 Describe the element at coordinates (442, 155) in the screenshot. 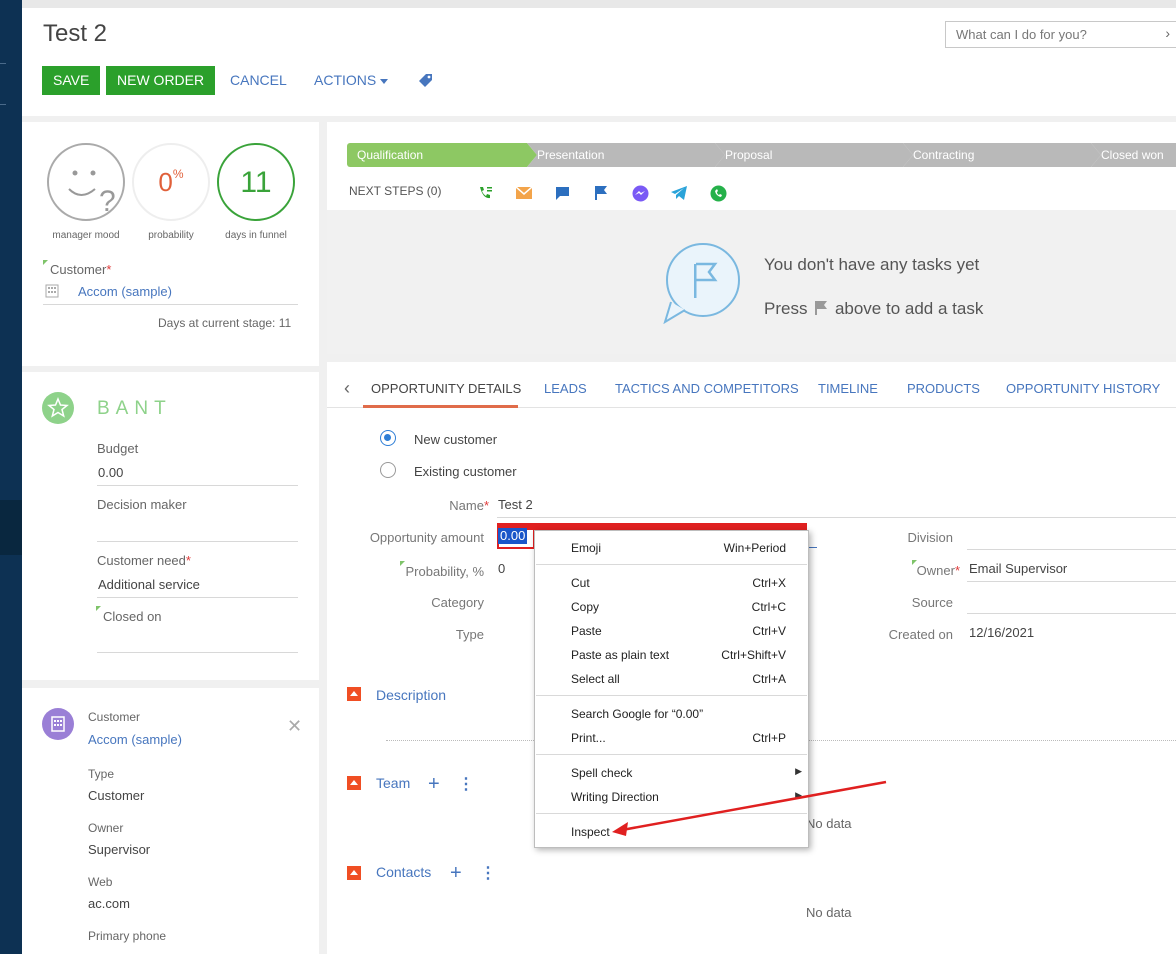

I see `stage-qualification: Qualification` at that location.